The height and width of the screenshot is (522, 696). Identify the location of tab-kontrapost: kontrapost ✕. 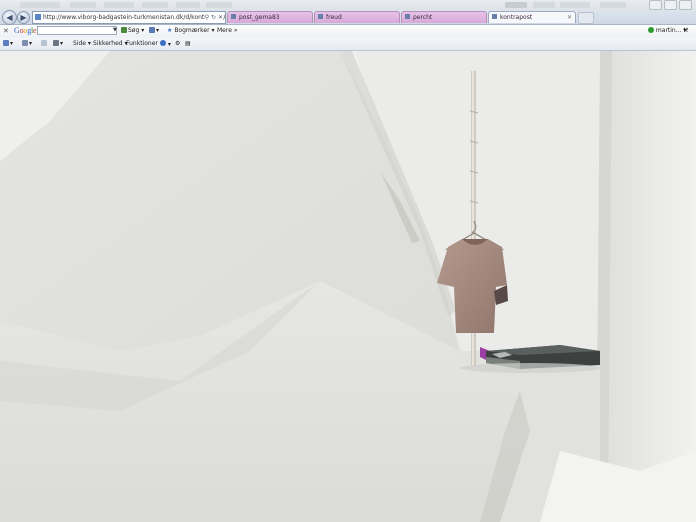
(532, 17).